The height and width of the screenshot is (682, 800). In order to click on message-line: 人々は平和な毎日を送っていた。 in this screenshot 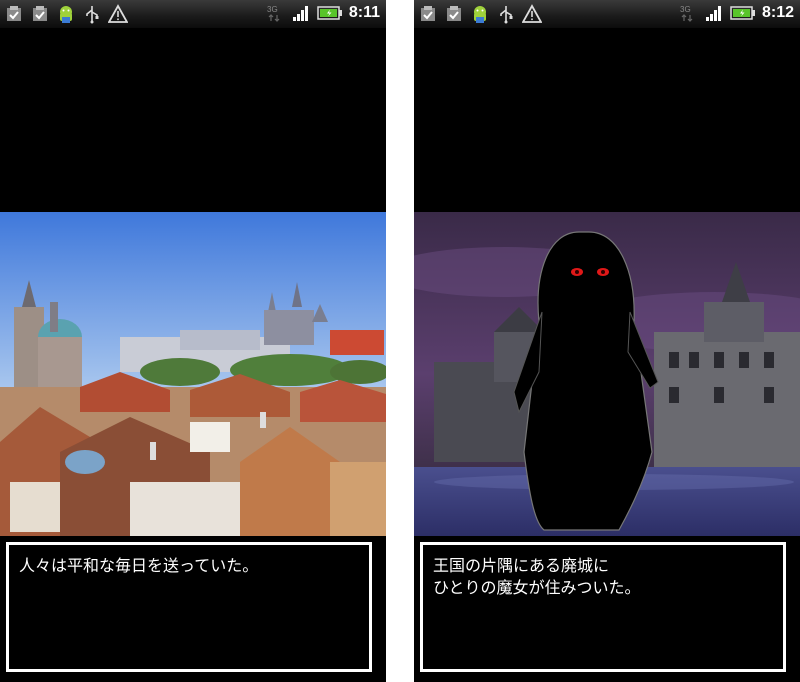, I will do `click(139, 565)`.